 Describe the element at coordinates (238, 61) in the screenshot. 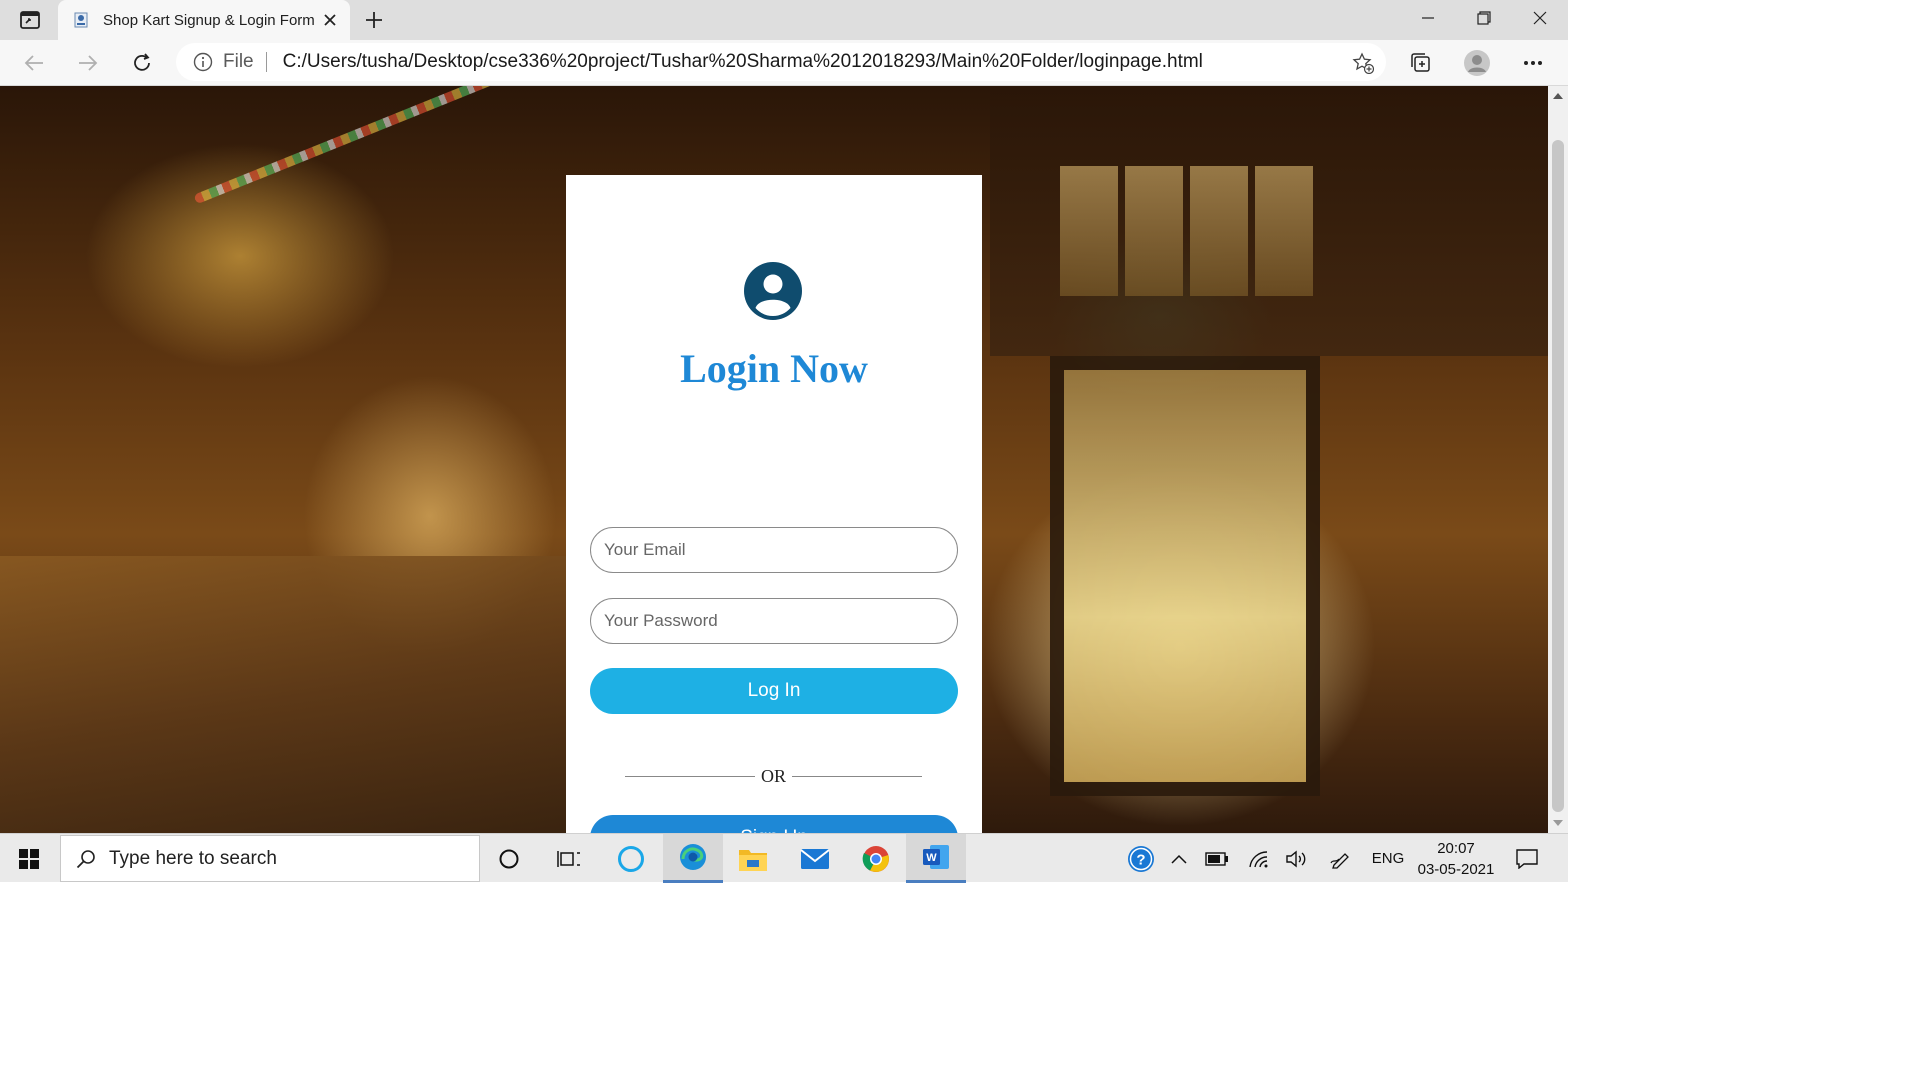

I see `url-scheme-label: File` at that location.